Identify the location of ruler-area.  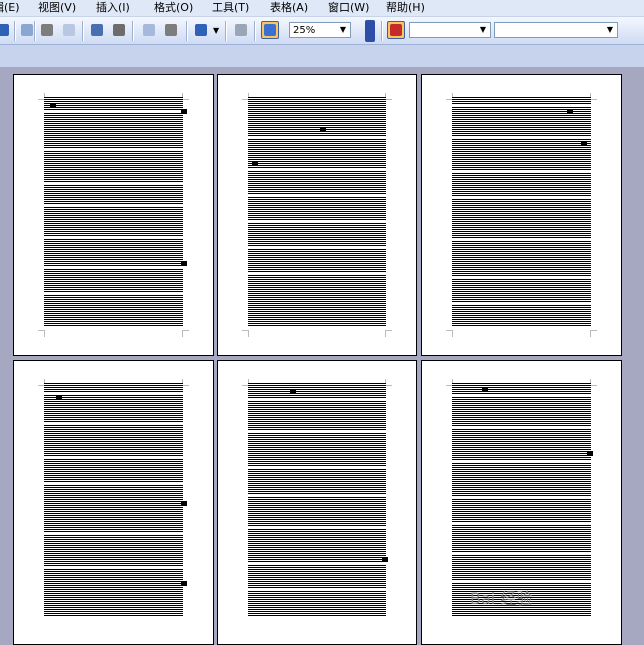
(322, 56).